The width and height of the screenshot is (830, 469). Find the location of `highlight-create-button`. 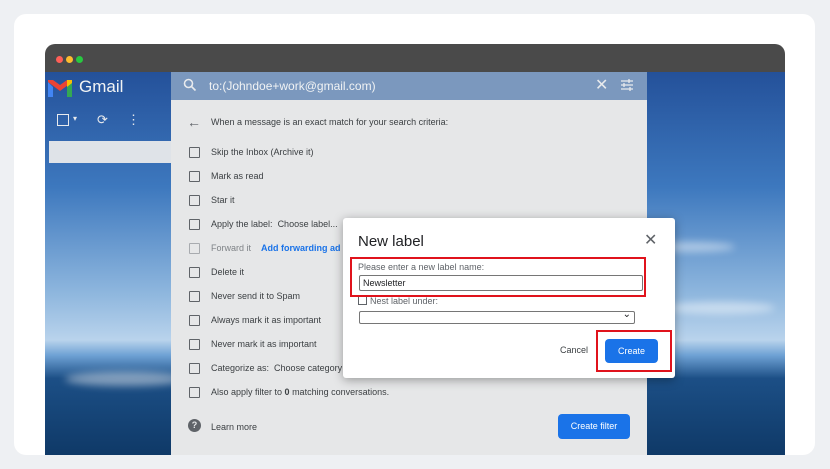

highlight-create-button is located at coordinates (634, 351).